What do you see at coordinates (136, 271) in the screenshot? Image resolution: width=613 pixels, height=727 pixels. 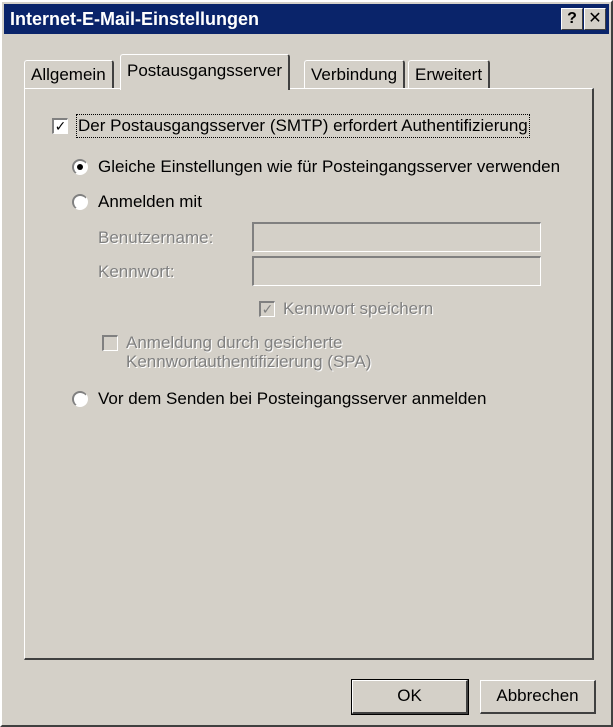 I see `password-label: Kennwort:` at bounding box center [136, 271].